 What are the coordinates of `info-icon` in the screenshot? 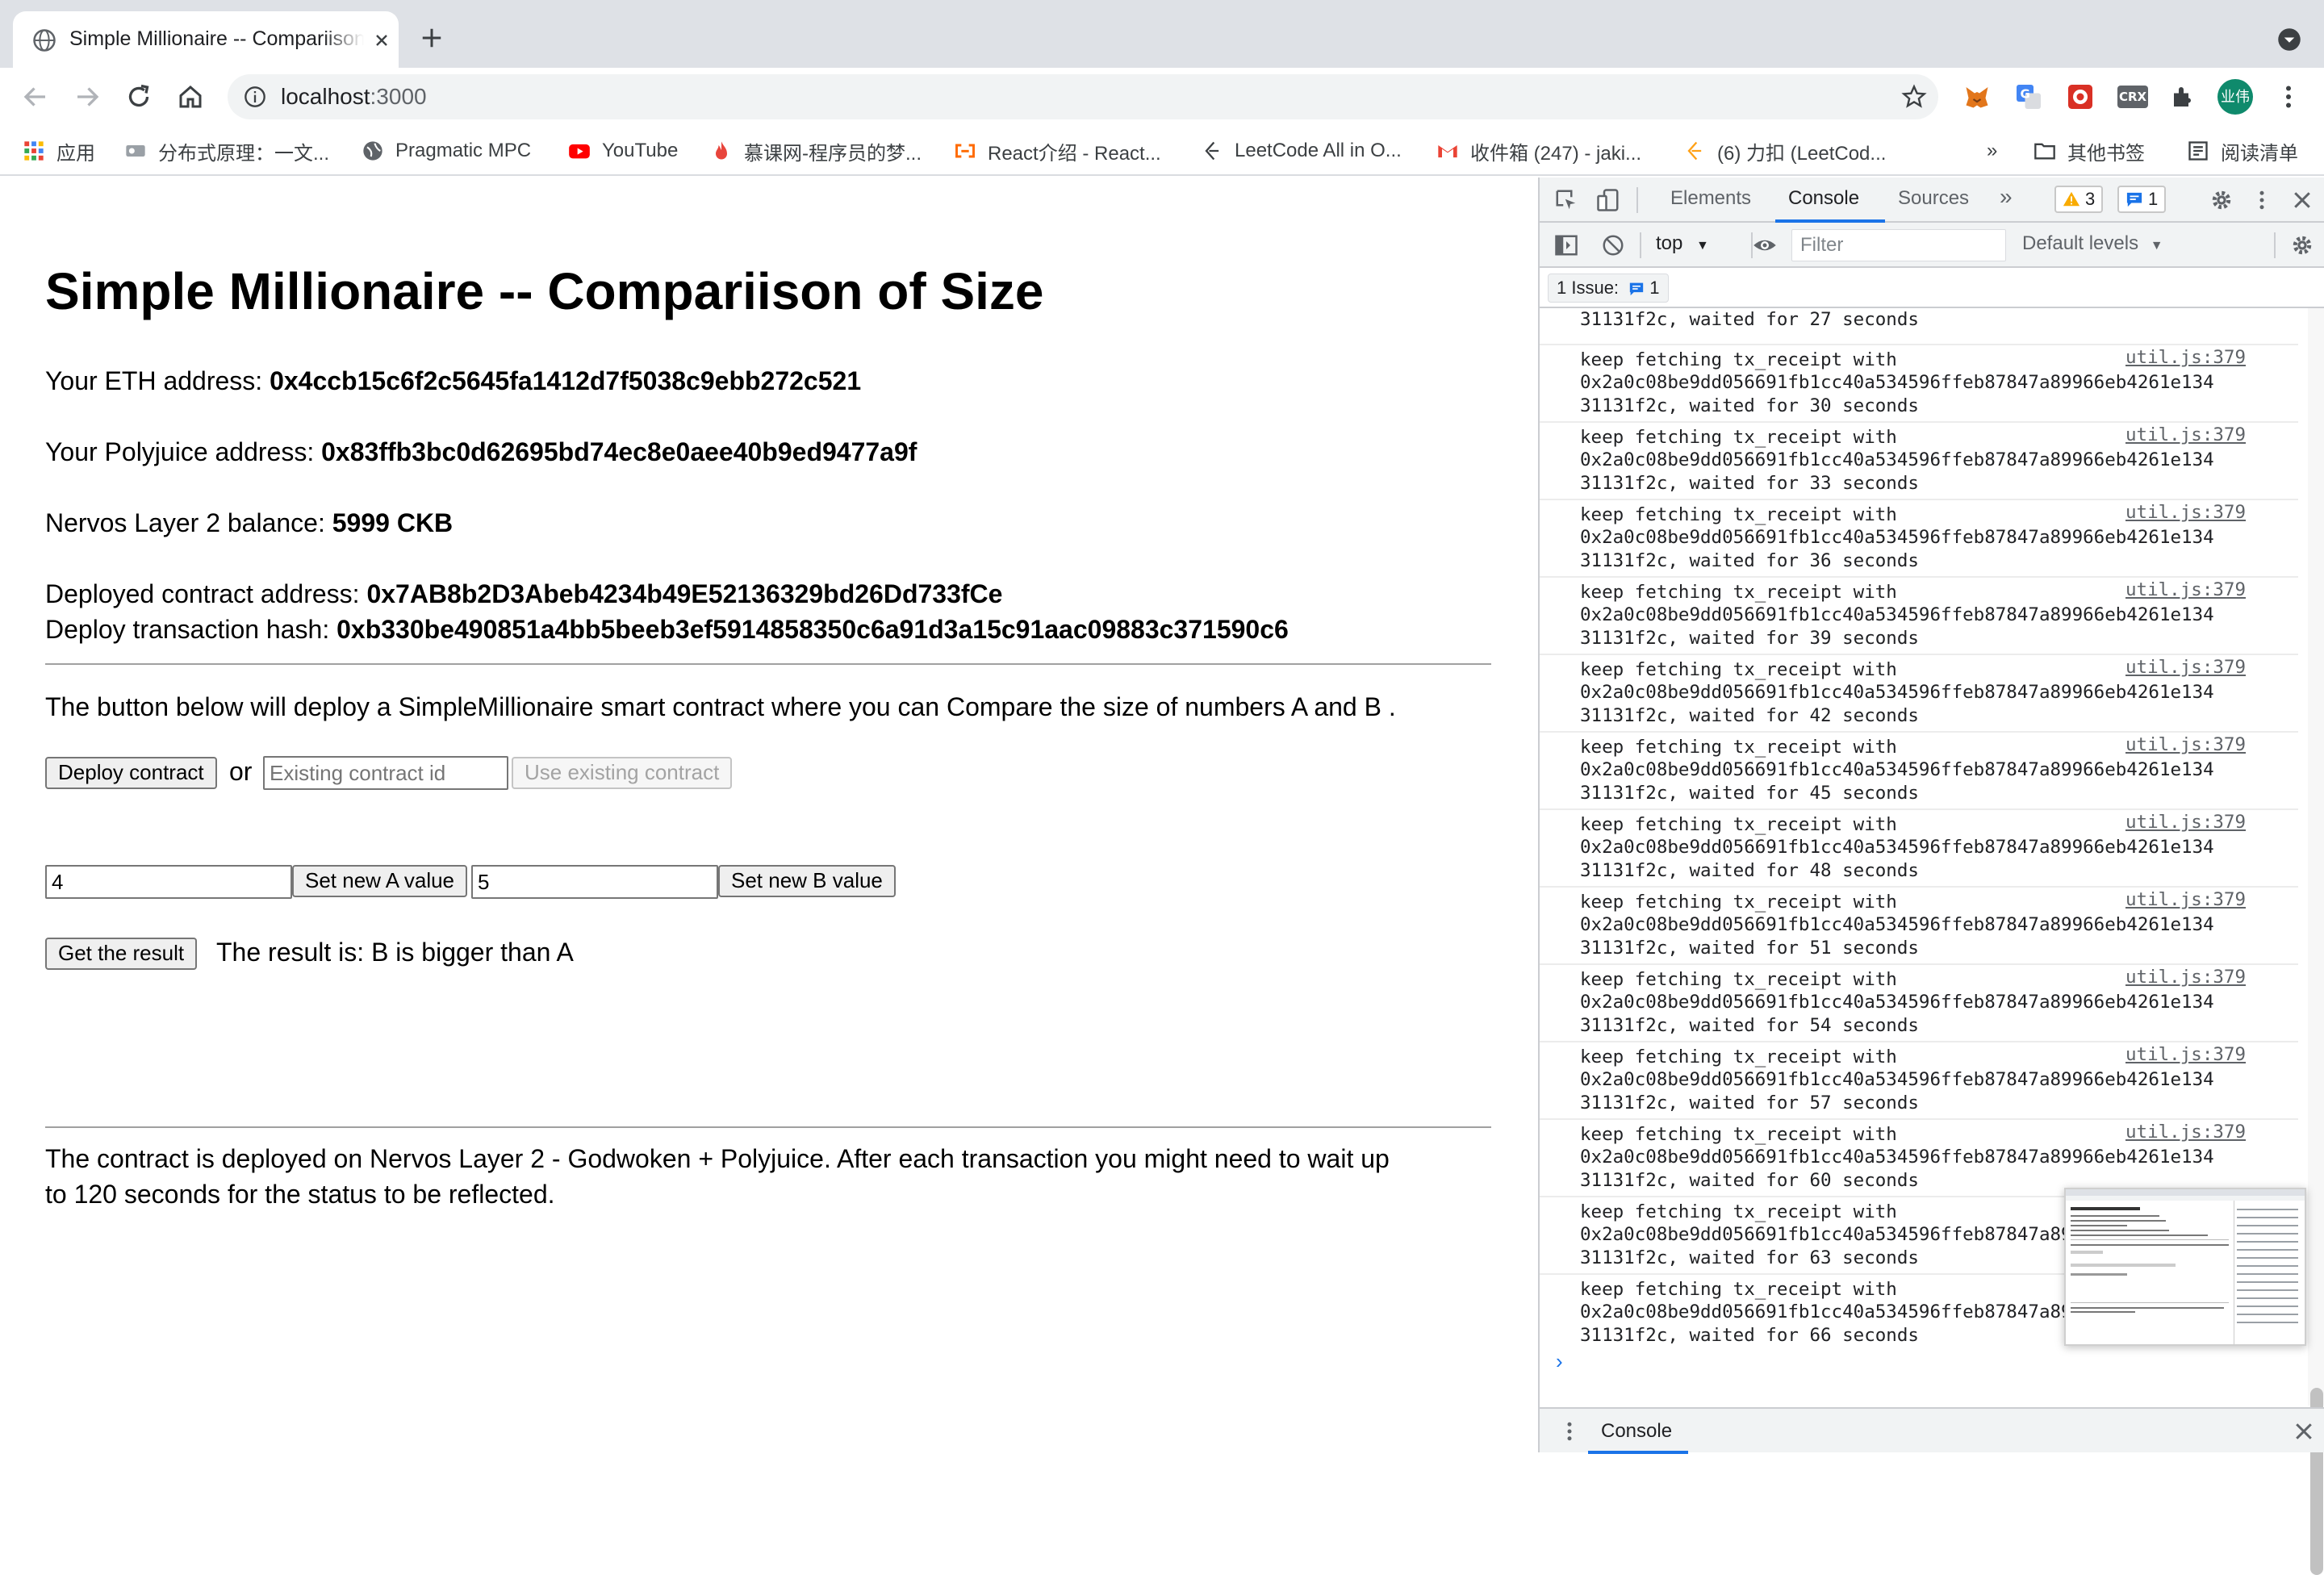 It's located at (255, 97).